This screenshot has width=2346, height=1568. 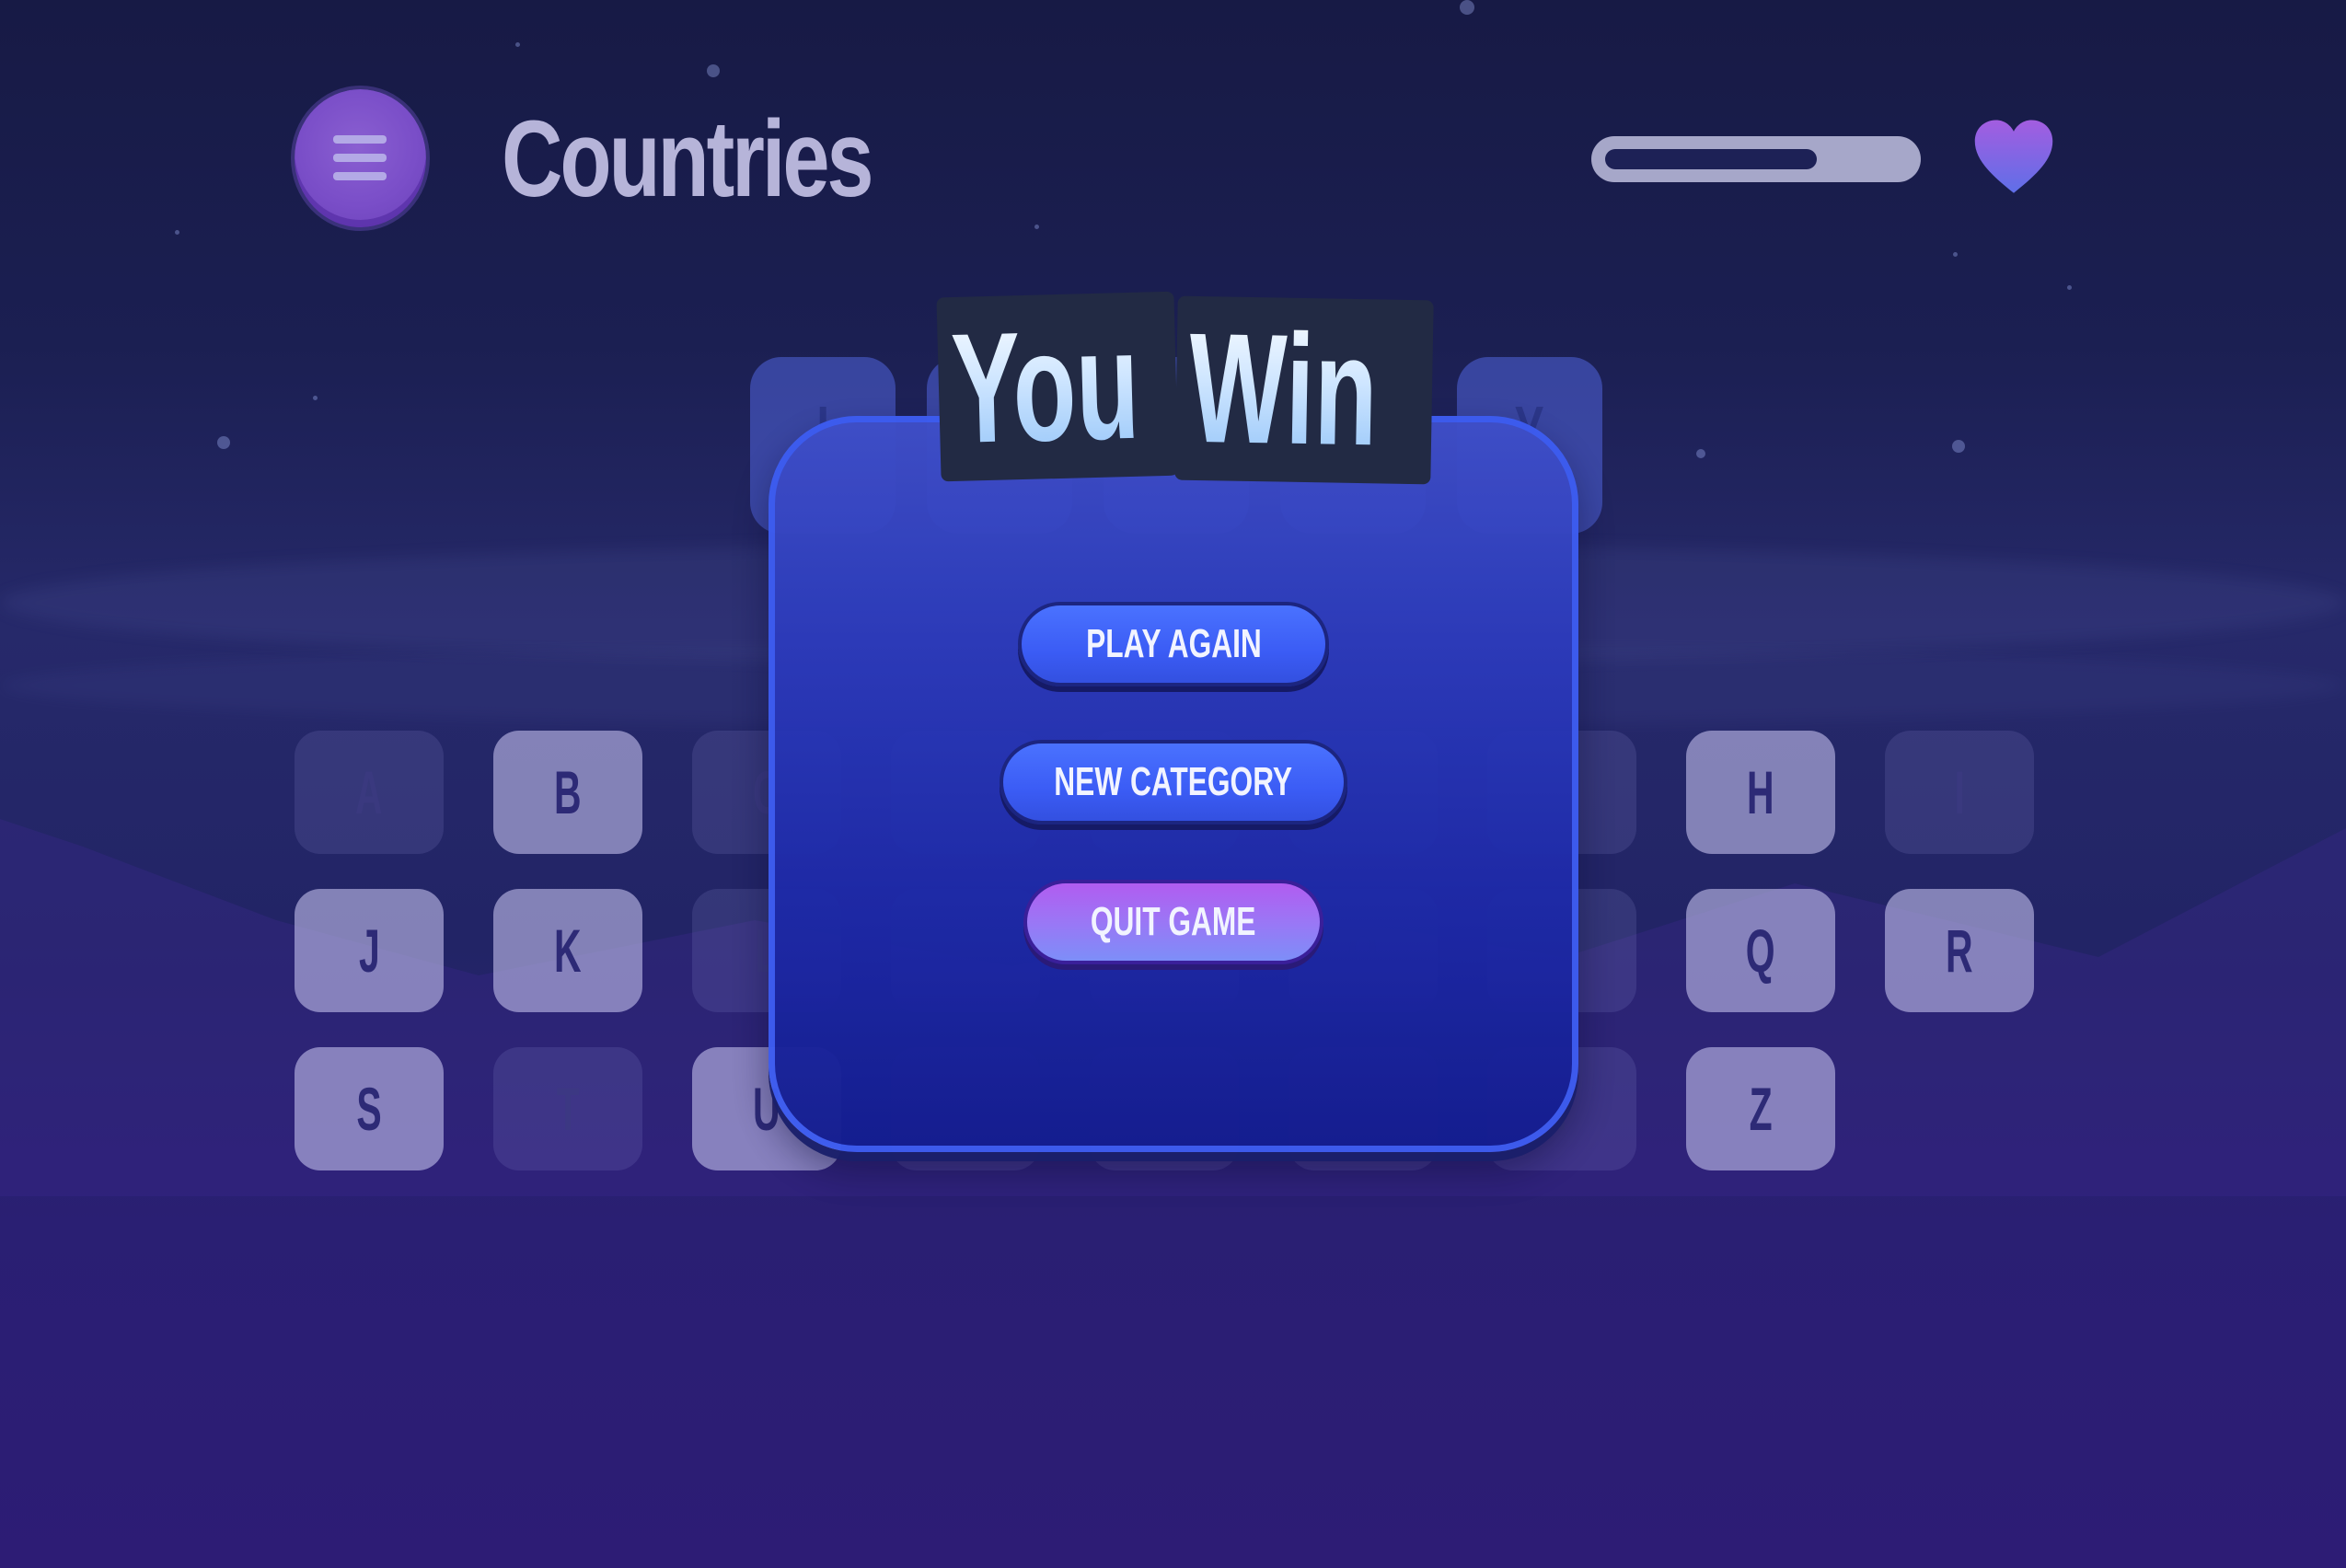 I want to click on key-r: R, so click(x=1959, y=950).